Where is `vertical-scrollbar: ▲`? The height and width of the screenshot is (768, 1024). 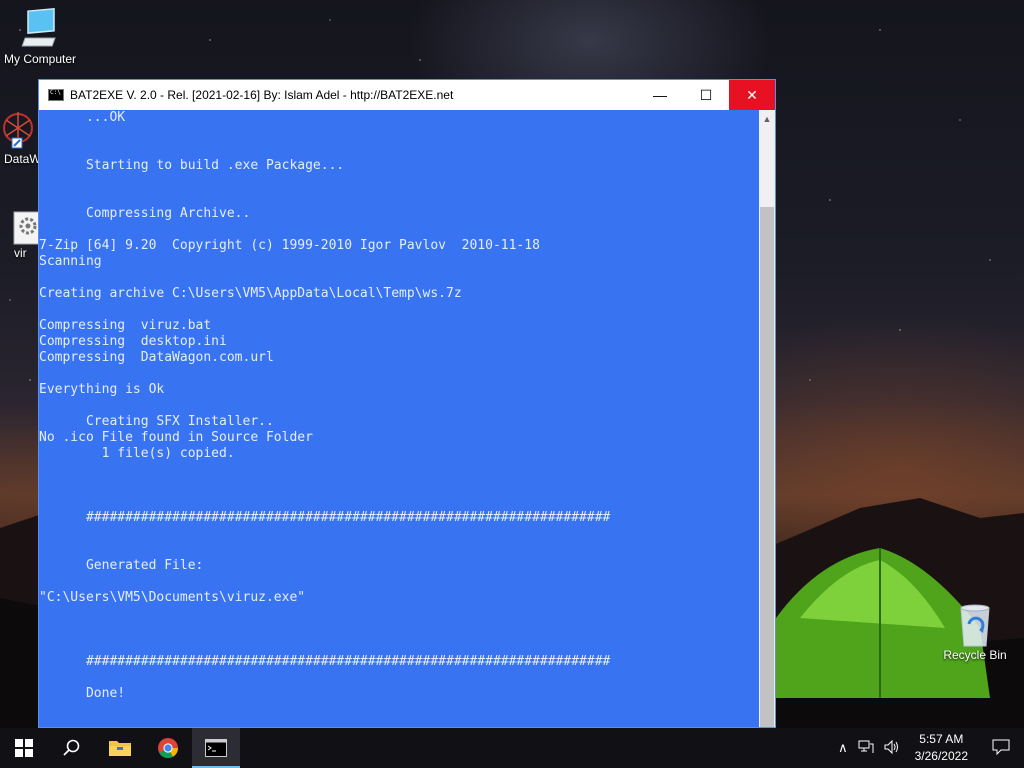
vertical-scrollbar: ▲ is located at coordinates (767, 418).